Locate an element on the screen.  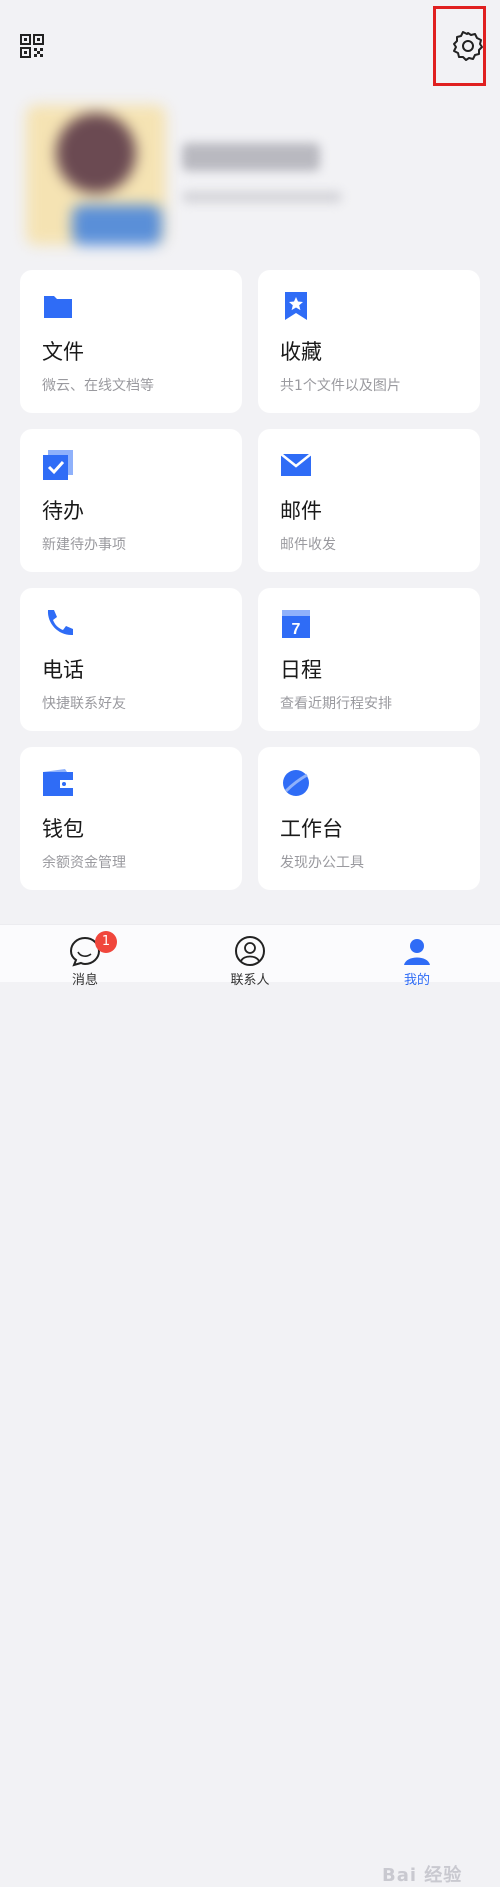
phone-icon is located at coordinates (58, 624).